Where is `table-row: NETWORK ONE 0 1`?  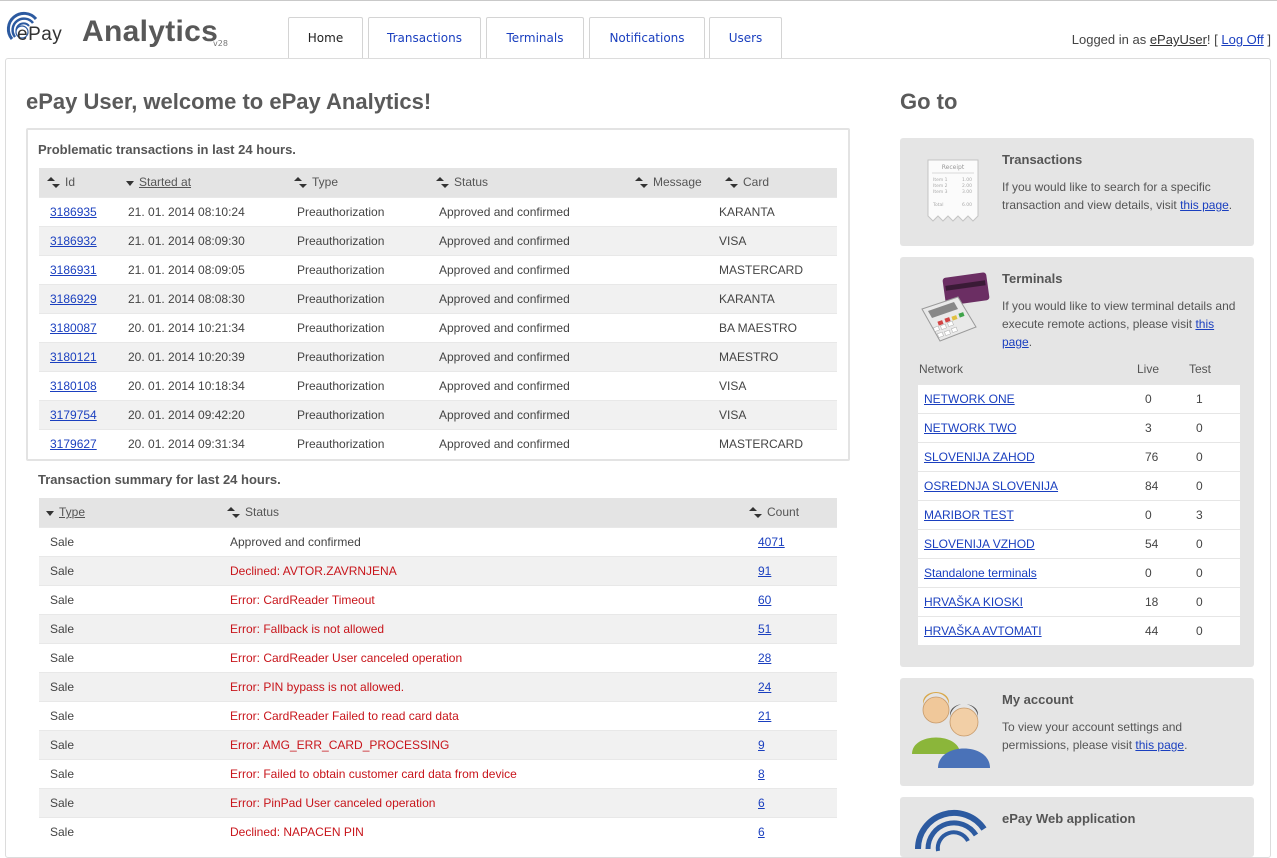
table-row: NETWORK ONE 0 1 is located at coordinates (1079, 398).